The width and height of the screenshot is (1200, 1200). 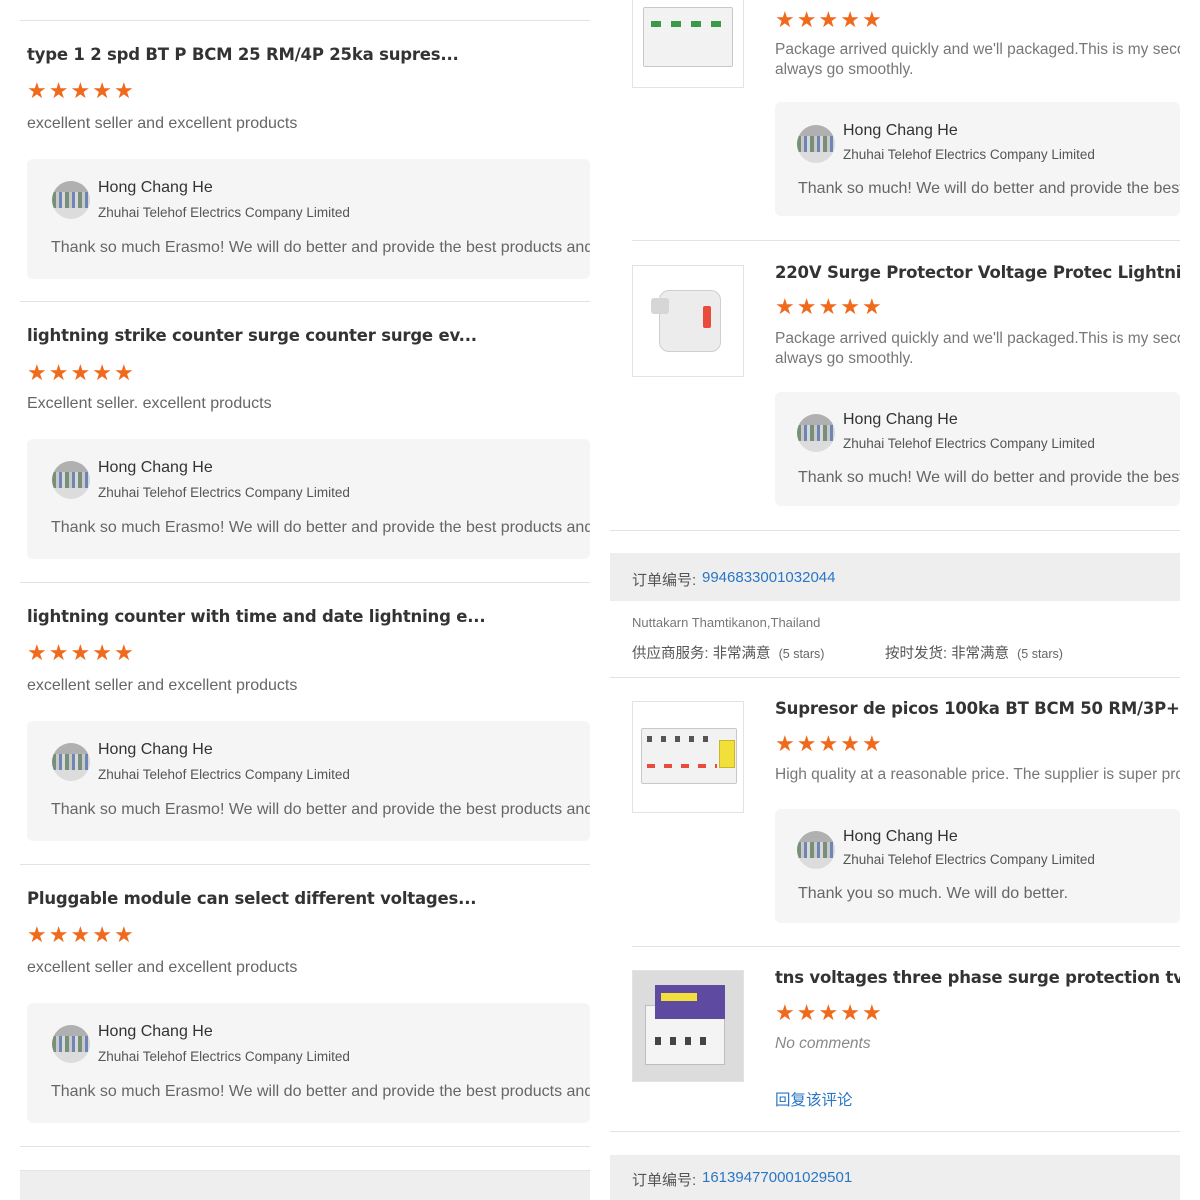 What do you see at coordinates (149, 403) in the screenshot?
I see `review-text: Excellent seller. excellent products` at bounding box center [149, 403].